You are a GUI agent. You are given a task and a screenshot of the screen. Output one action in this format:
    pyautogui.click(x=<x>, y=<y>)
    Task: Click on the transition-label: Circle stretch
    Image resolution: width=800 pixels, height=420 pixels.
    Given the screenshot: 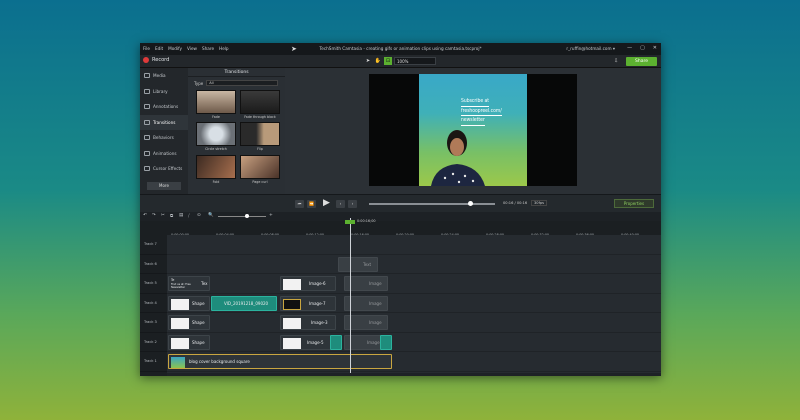 What is the action you would take?
    pyautogui.click(x=216, y=149)
    